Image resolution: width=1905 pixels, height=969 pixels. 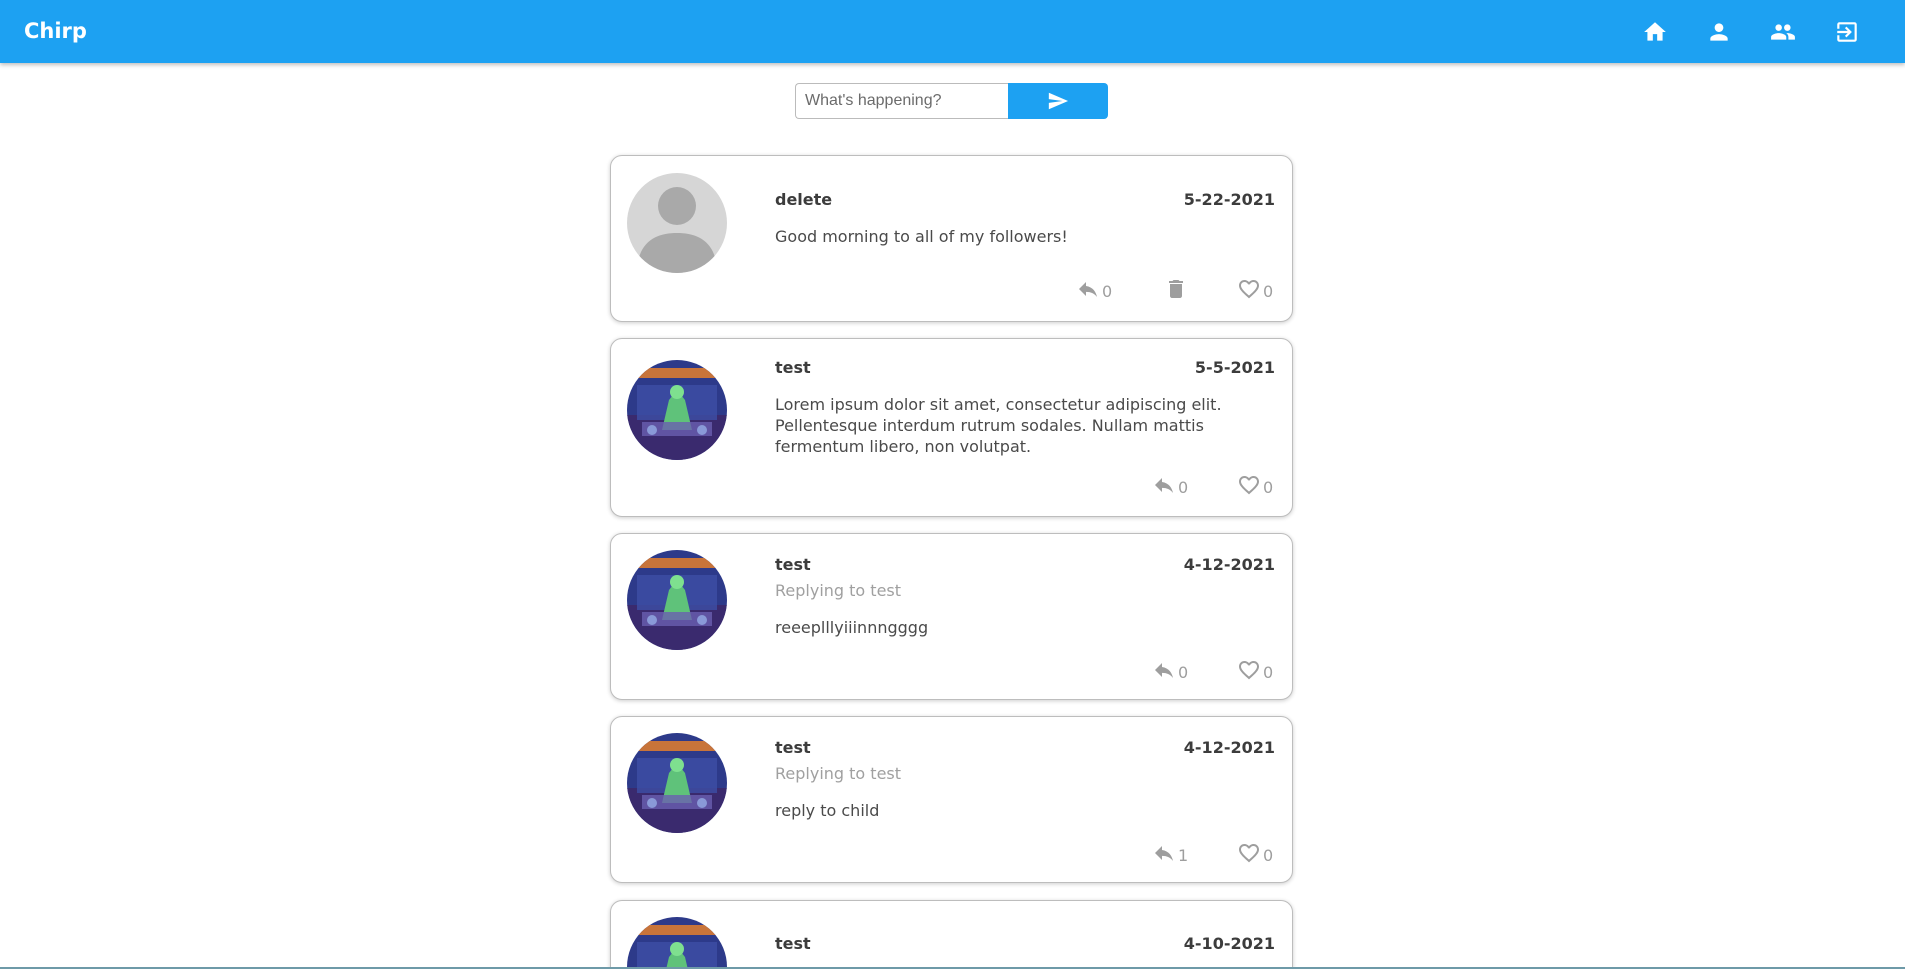 What do you see at coordinates (827, 810) in the screenshot?
I see `post-text: reply to child` at bounding box center [827, 810].